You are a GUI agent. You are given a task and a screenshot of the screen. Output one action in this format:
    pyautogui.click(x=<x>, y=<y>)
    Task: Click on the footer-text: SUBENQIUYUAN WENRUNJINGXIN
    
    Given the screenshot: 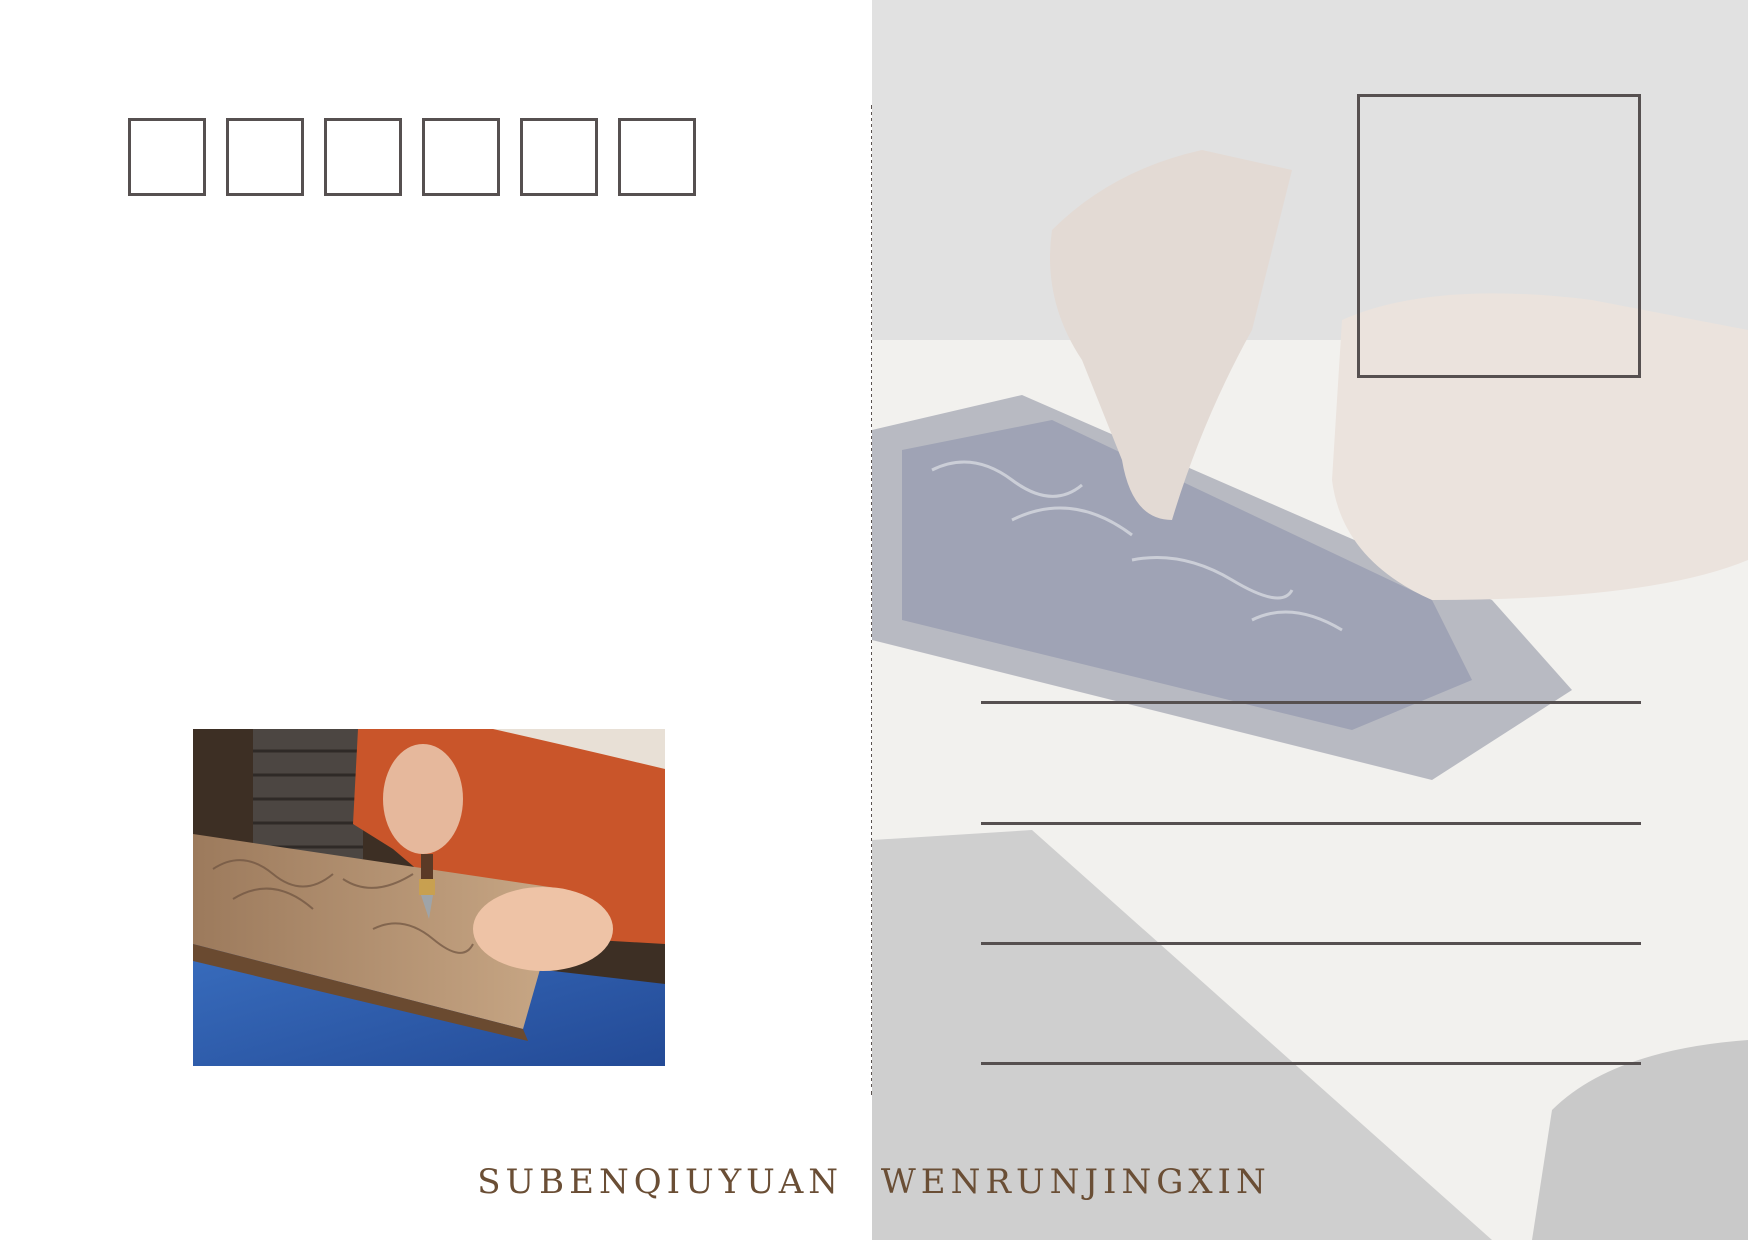 What is the action you would take?
    pyautogui.click(x=874, y=1182)
    